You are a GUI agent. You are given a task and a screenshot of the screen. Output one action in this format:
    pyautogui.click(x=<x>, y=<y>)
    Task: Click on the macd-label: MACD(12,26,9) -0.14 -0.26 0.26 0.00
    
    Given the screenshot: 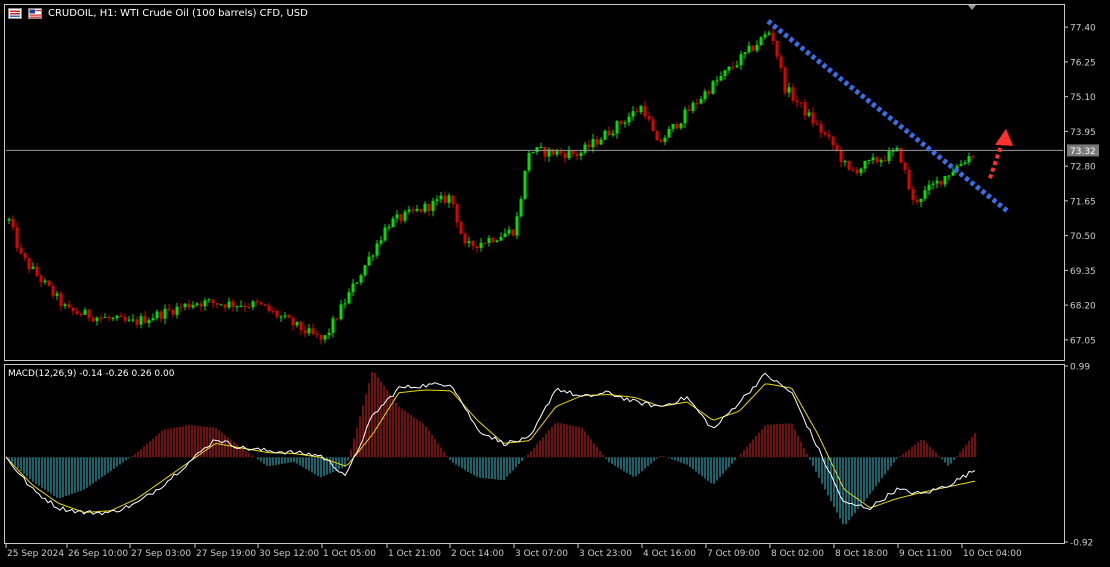 What is the action you would take?
    pyautogui.click(x=91, y=374)
    